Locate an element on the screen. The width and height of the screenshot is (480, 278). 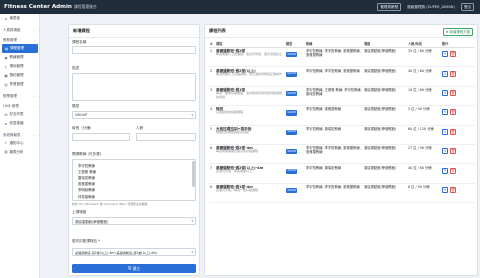
coach-cell: 李宇哲教練, 王優雅 教練, 李宇哲教練, 唐瑞宏教練 is located at coordinates (334, 96).